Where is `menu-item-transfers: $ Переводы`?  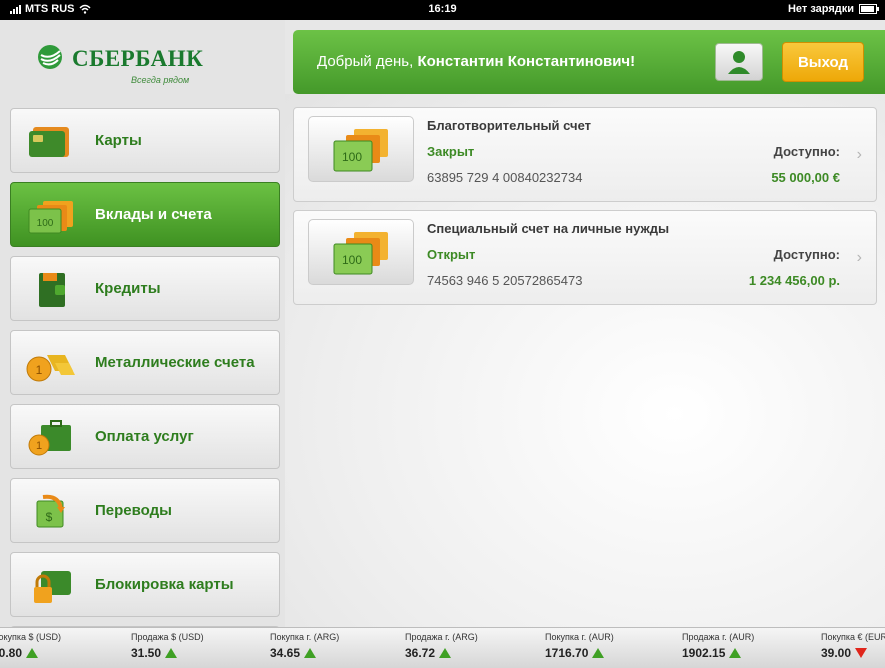
menu-item-transfers: $ Переводы is located at coordinates (145, 510).